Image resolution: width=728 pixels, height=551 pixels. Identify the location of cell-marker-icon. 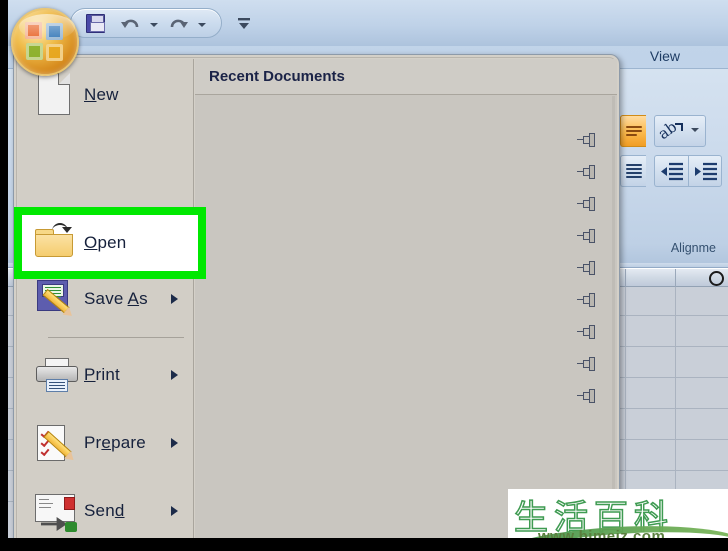
(716, 278).